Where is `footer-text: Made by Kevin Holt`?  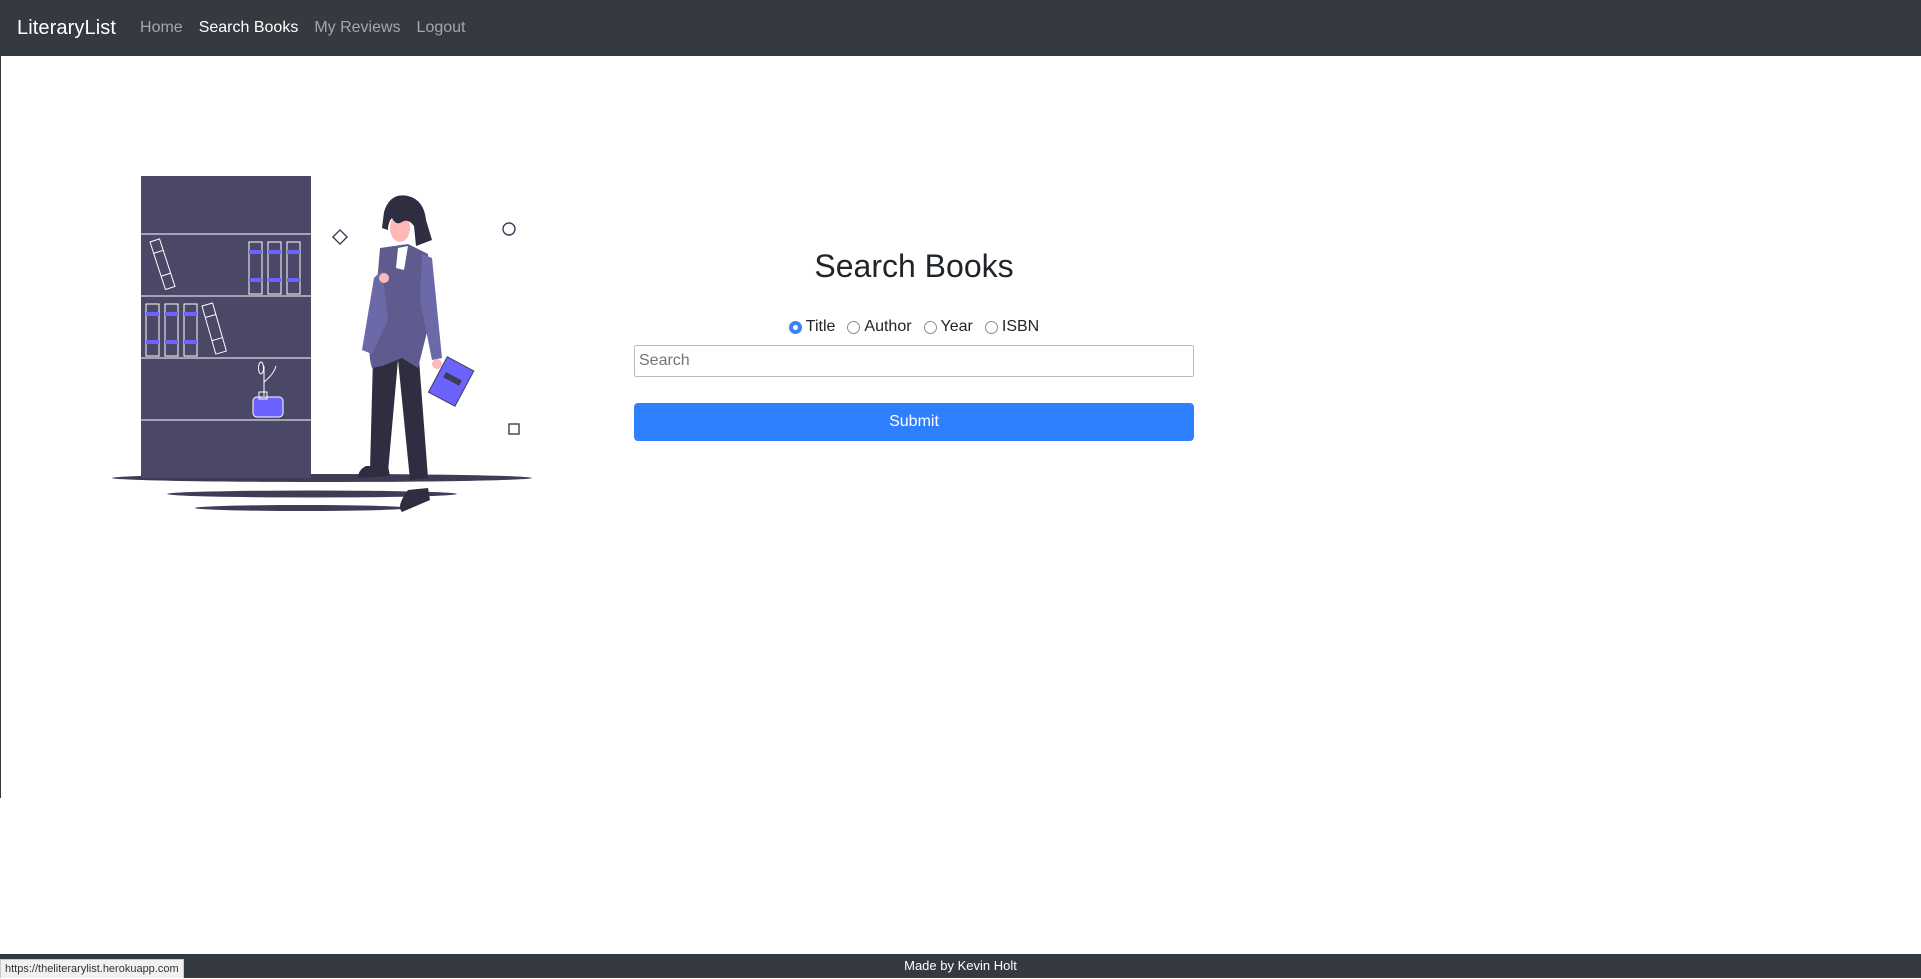
footer-text: Made by Kevin Holt is located at coordinates (960, 965).